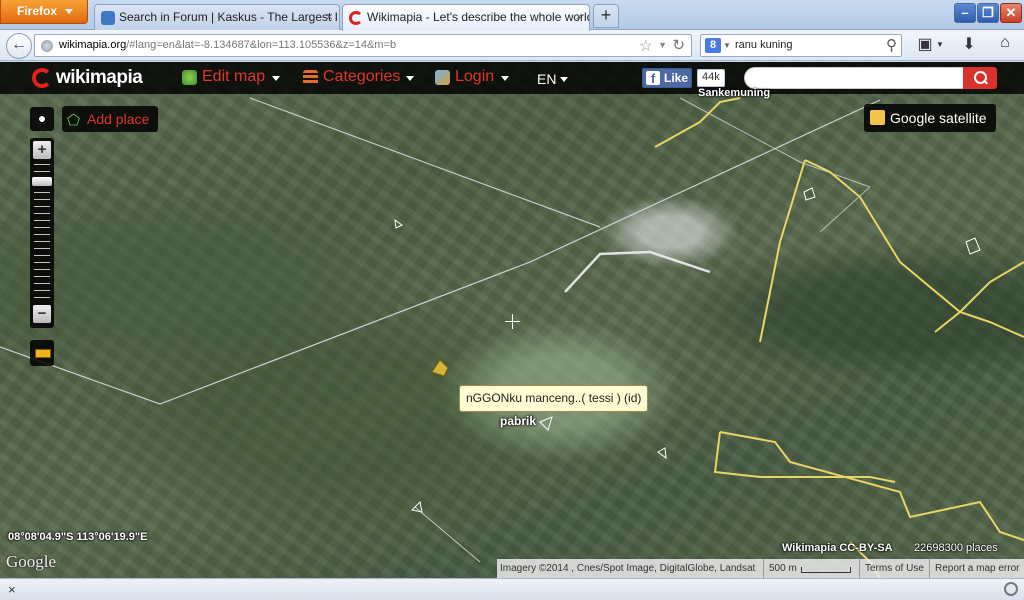 The image size is (1024, 600). What do you see at coordinates (42, 78) in the screenshot?
I see `wikimapia-logo-icon` at bounding box center [42, 78].